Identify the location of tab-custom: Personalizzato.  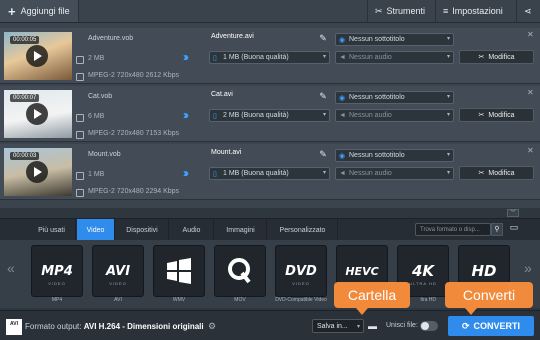
(303, 230).